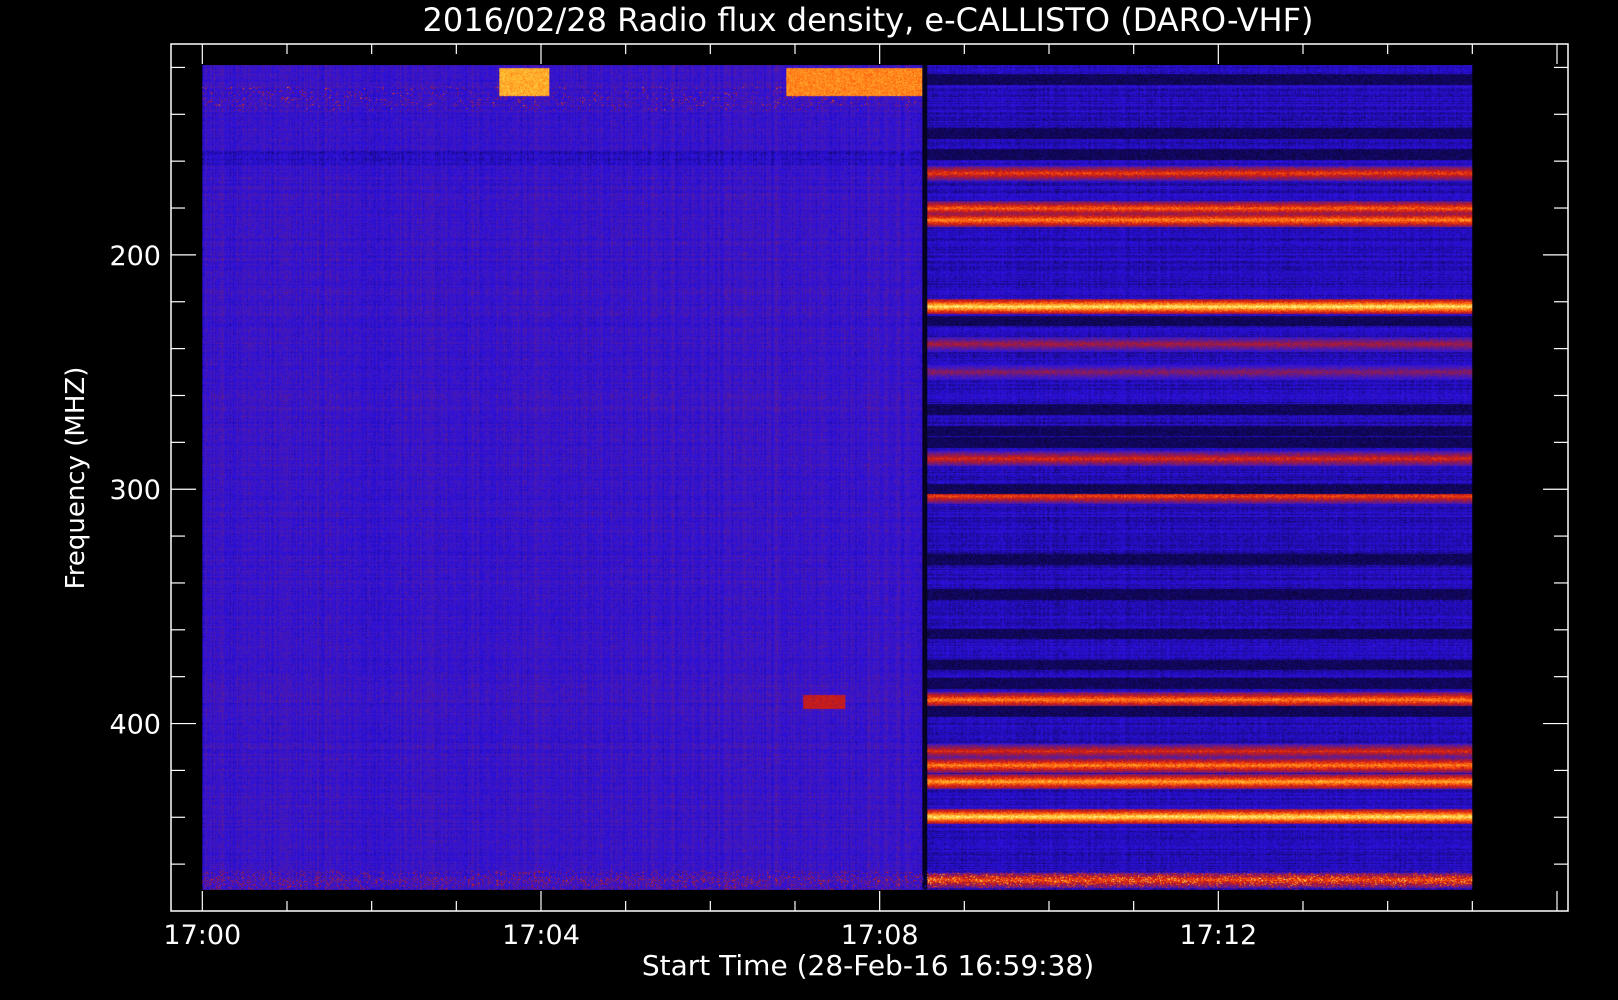 This screenshot has height=1000, width=1618. What do you see at coordinates (135, 725) in the screenshot?
I see `y-tick-label: 400` at bounding box center [135, 725].